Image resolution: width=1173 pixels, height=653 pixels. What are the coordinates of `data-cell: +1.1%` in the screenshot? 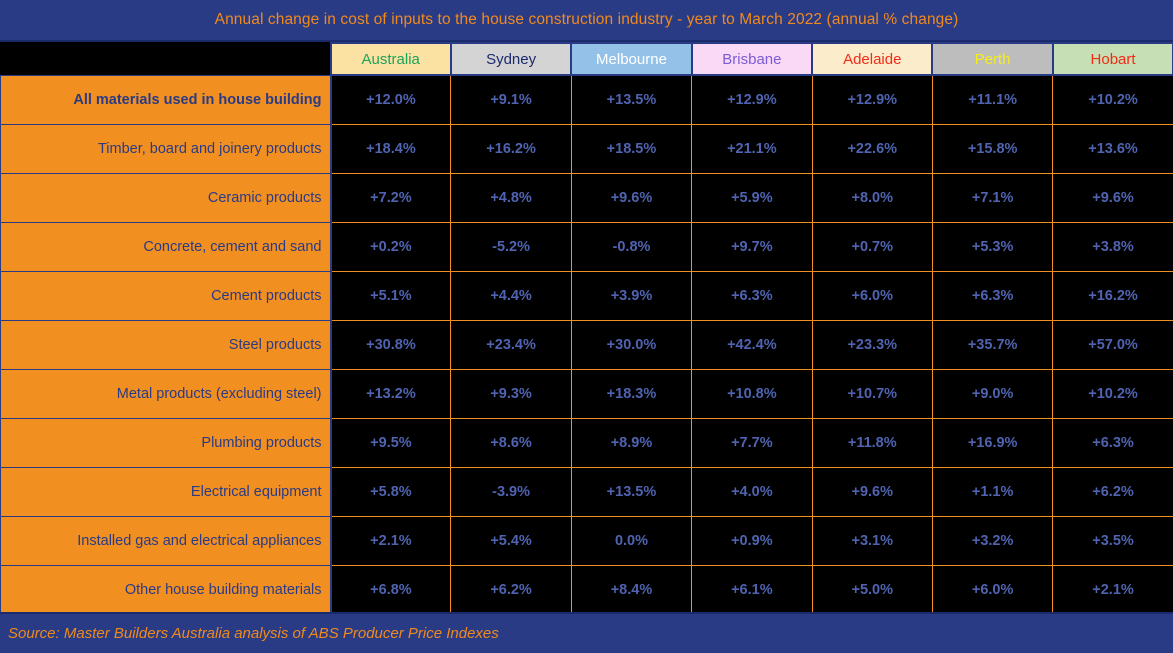 It's located at (992, 491).